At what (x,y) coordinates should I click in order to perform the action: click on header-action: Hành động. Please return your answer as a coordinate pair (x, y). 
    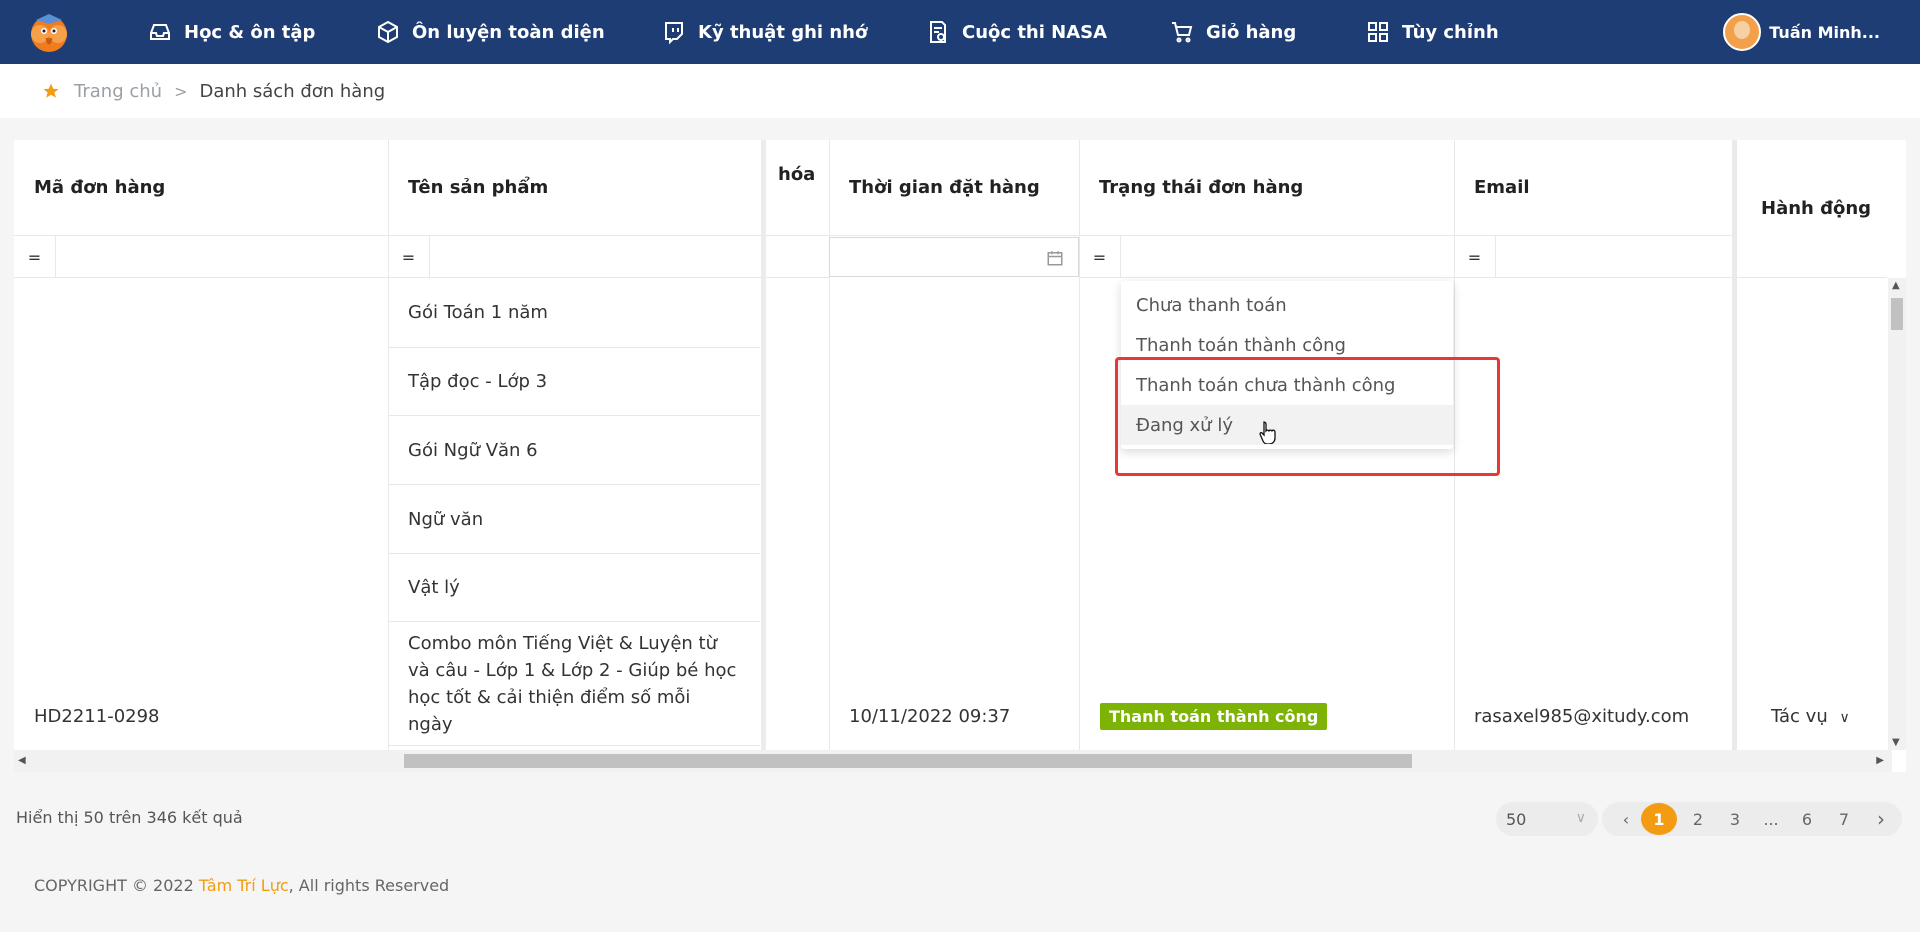
    Looking at the image, I should click on (1812, 209).